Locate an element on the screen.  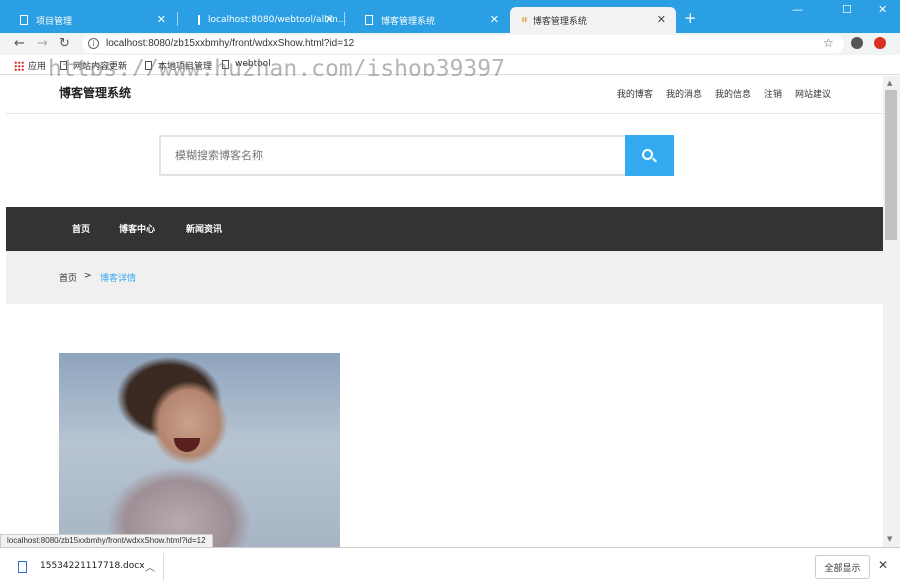
main-nav-news: 新闻资讯 is located at coordinates (204, 228).